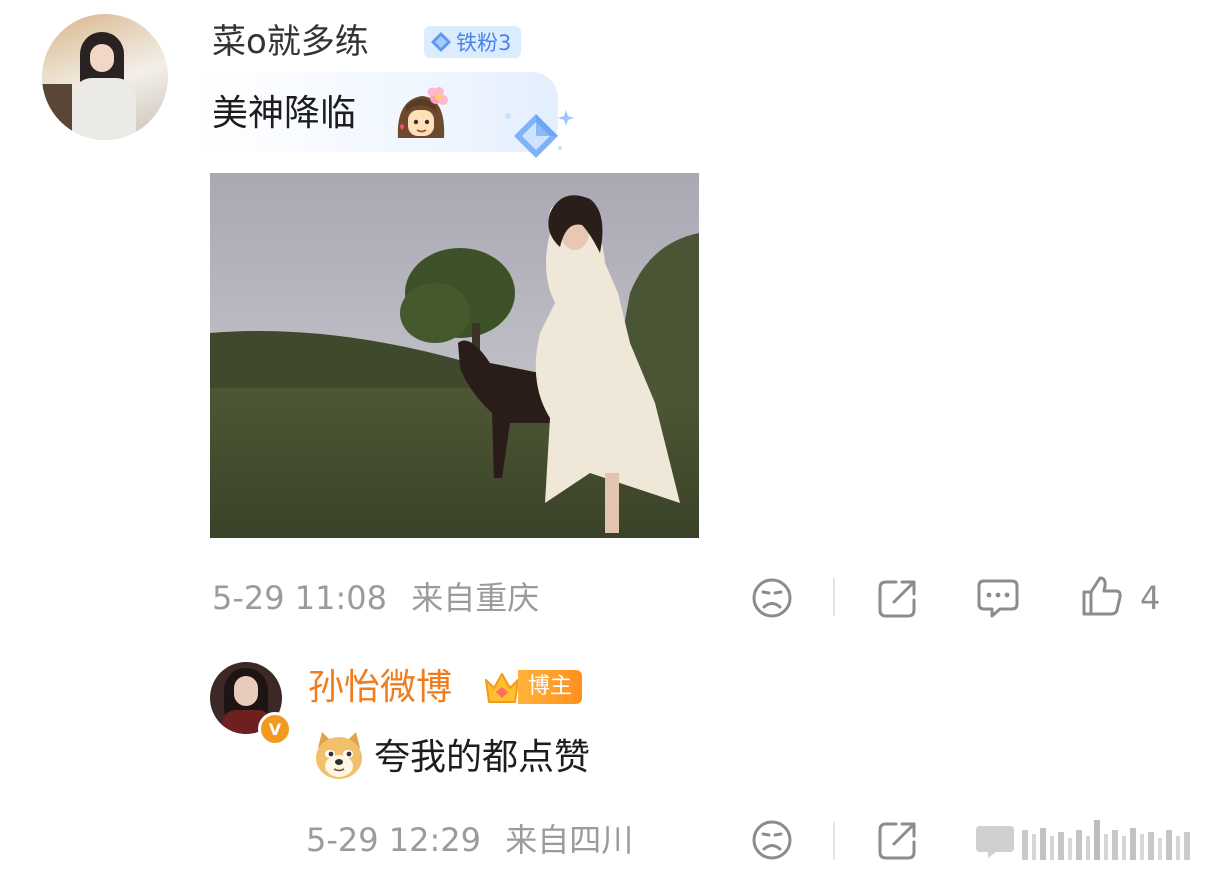 This screenshot has height=873, width=1206. What do you see at coordinates (380, 688) in the screenshot?
I see `reply-author-name: 孙怡微博` at bounding box center [380, 688].